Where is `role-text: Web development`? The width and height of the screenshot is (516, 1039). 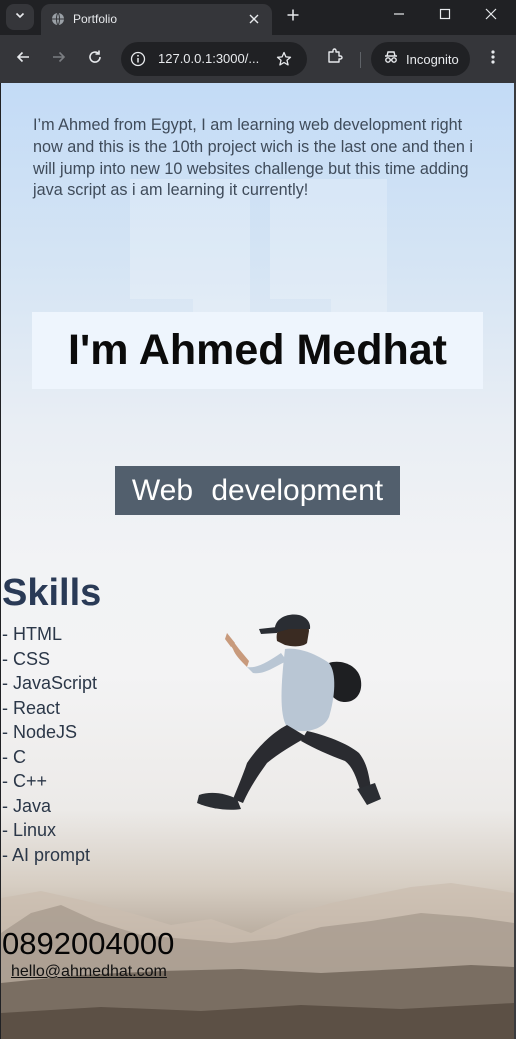
role-text: Web development is located at coordinates (257, 490).